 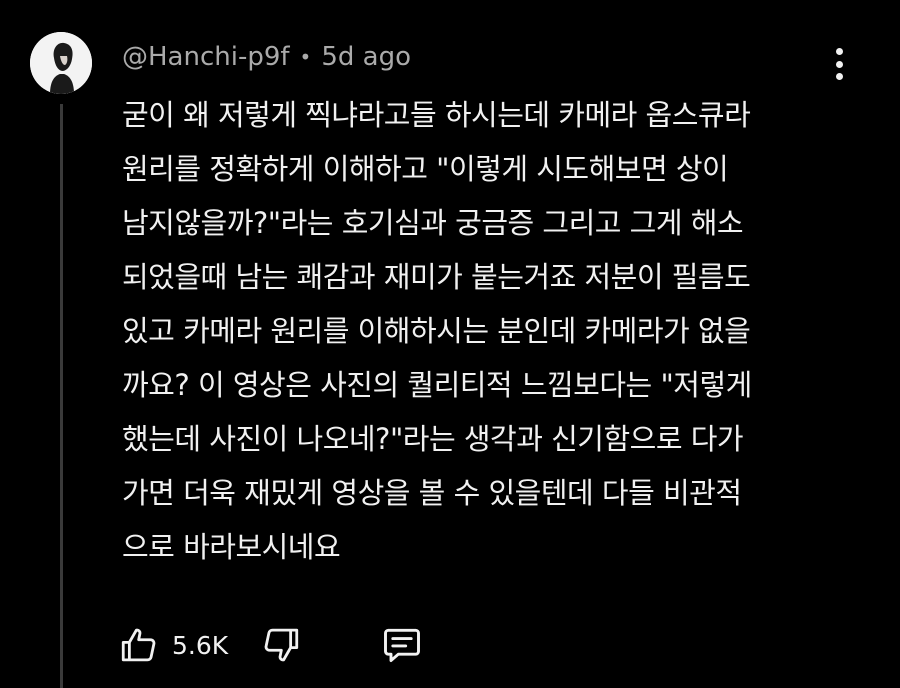 I want to click on comment-line: 까요? 이 영상은 사진의 퀄리티적 느낌보다는 "저렇게, so click(x=437, y=385).